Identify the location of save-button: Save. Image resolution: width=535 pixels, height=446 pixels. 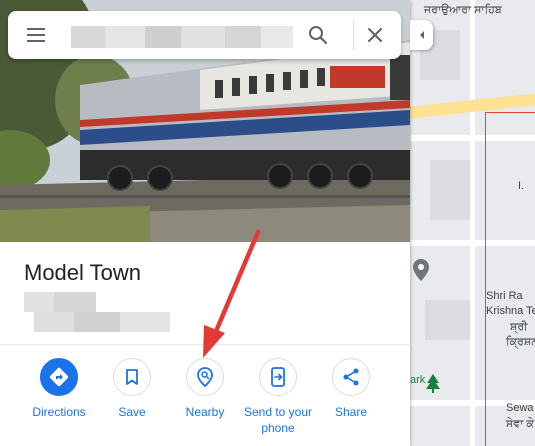
(132, 389).